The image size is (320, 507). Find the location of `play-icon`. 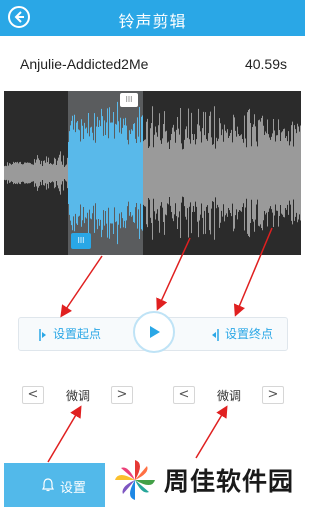

play-icon is located at coordinates (155, 332).